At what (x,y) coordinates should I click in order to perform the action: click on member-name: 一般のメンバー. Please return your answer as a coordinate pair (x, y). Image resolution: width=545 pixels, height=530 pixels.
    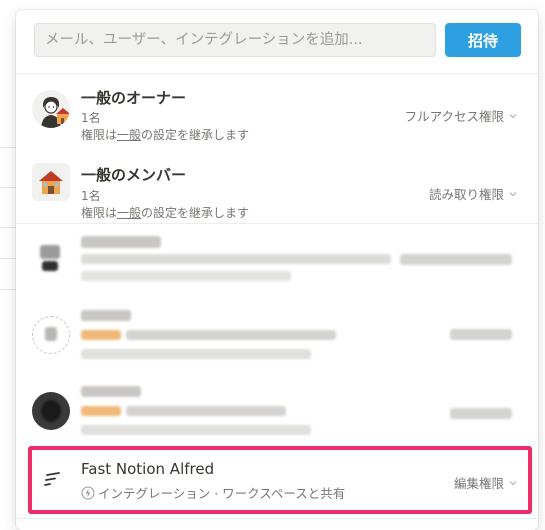
    Looking at the image, I should click on (134, 175).